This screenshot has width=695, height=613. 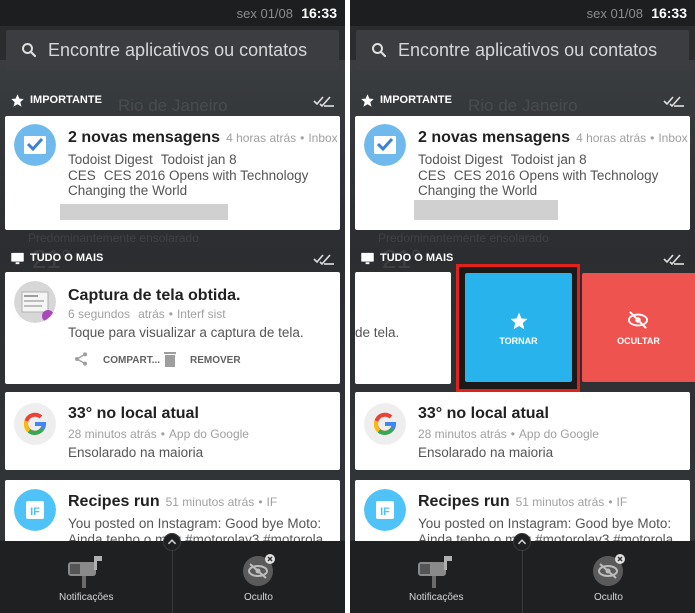 I want to click on eye-off-icon, so click(x=638, y=320).